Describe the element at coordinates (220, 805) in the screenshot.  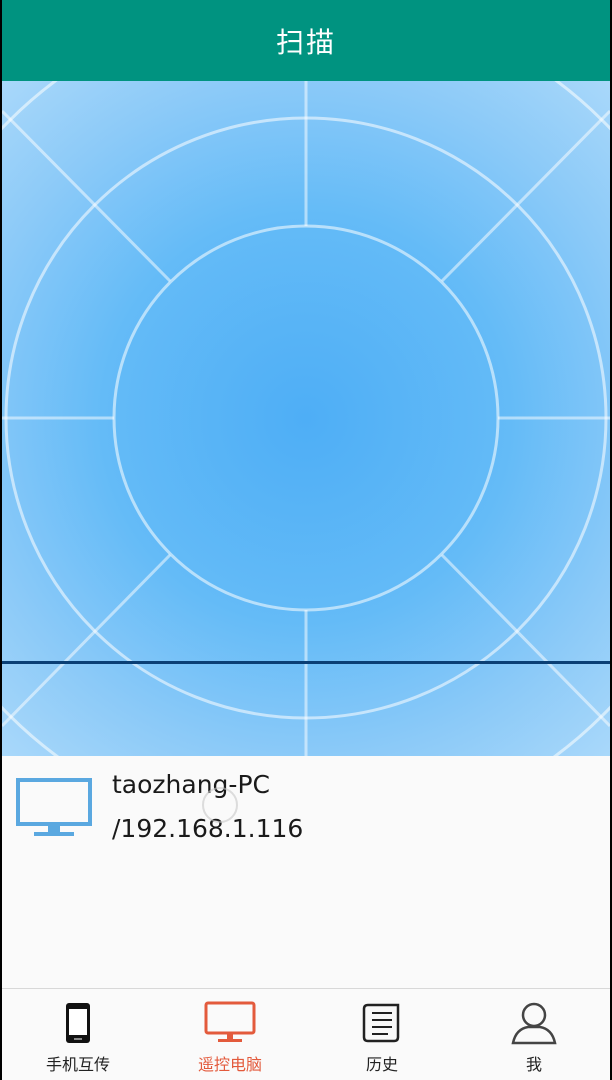
I see `loading-spinner-icon` at that location.